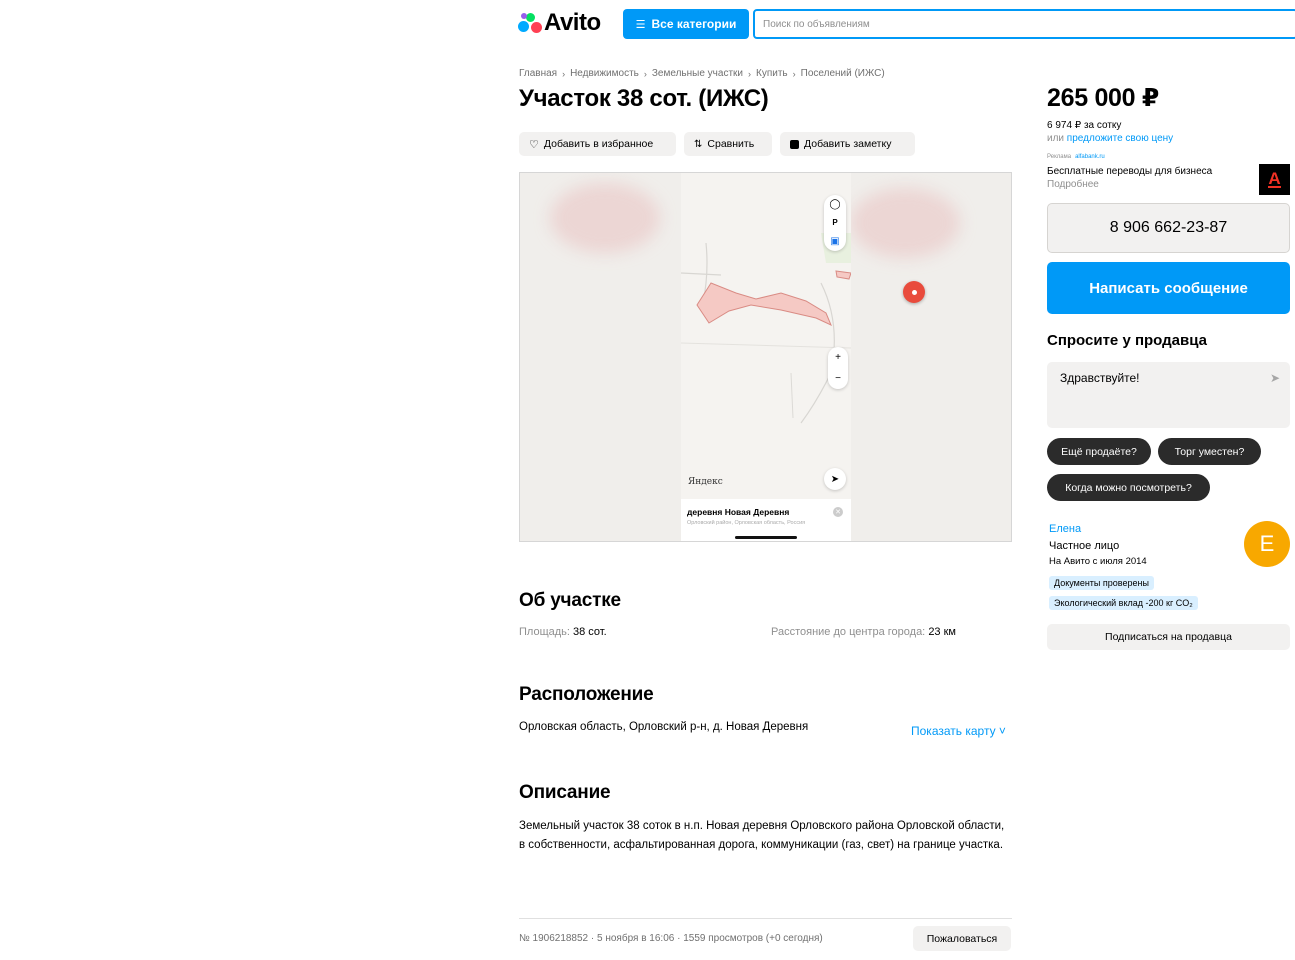  Describe the element at coordinates (958, 731) in the screenshot. I see `show-map-link: Показать карту ˅` at that location.